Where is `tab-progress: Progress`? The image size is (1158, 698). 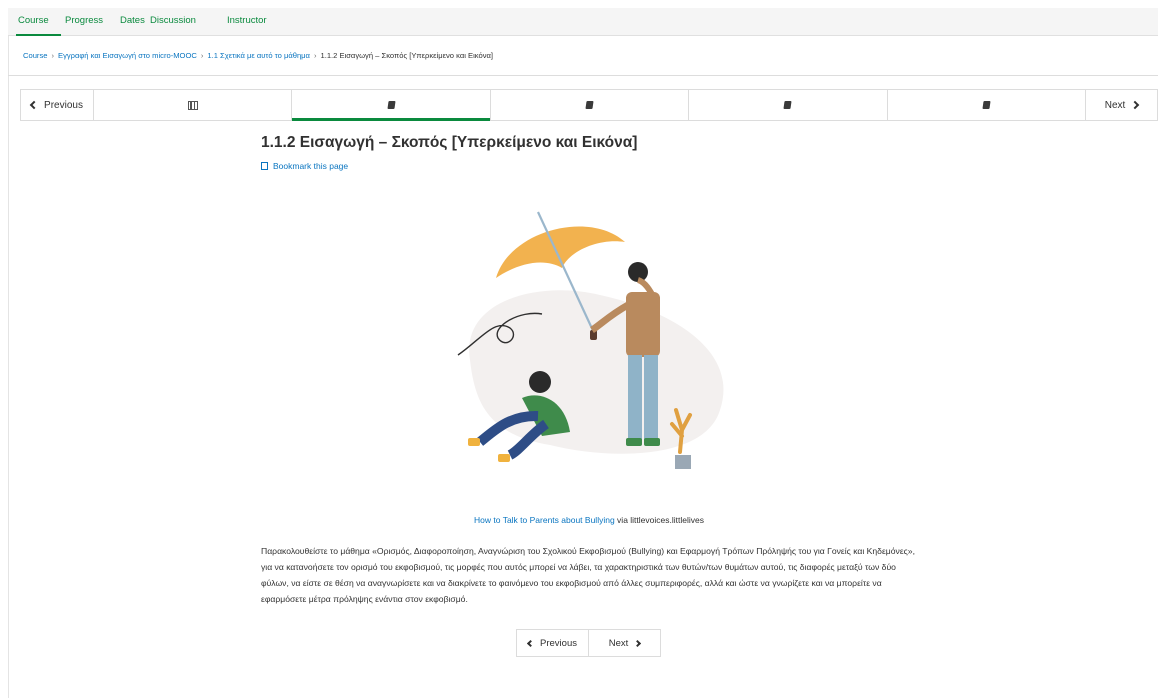 tab-progress: Progress is located at coordinates (84, 20).